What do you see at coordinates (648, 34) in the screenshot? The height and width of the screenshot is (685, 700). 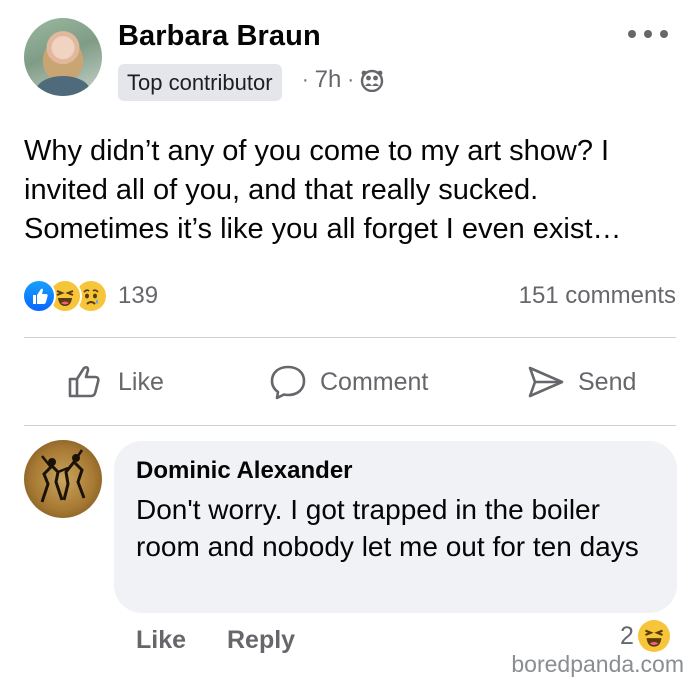 I see `more-options-icon` at bounding box center [648, 34].